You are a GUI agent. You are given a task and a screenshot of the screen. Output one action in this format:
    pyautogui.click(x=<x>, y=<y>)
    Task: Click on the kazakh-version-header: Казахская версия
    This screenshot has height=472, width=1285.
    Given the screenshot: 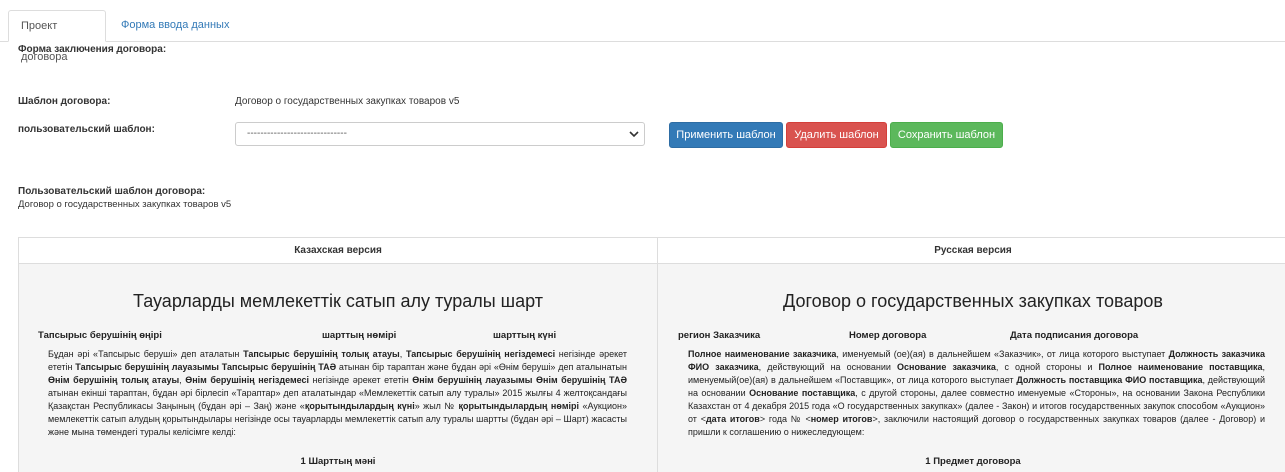 What is the action you would take?
    pyautogui.click(x=338, y=251)
    